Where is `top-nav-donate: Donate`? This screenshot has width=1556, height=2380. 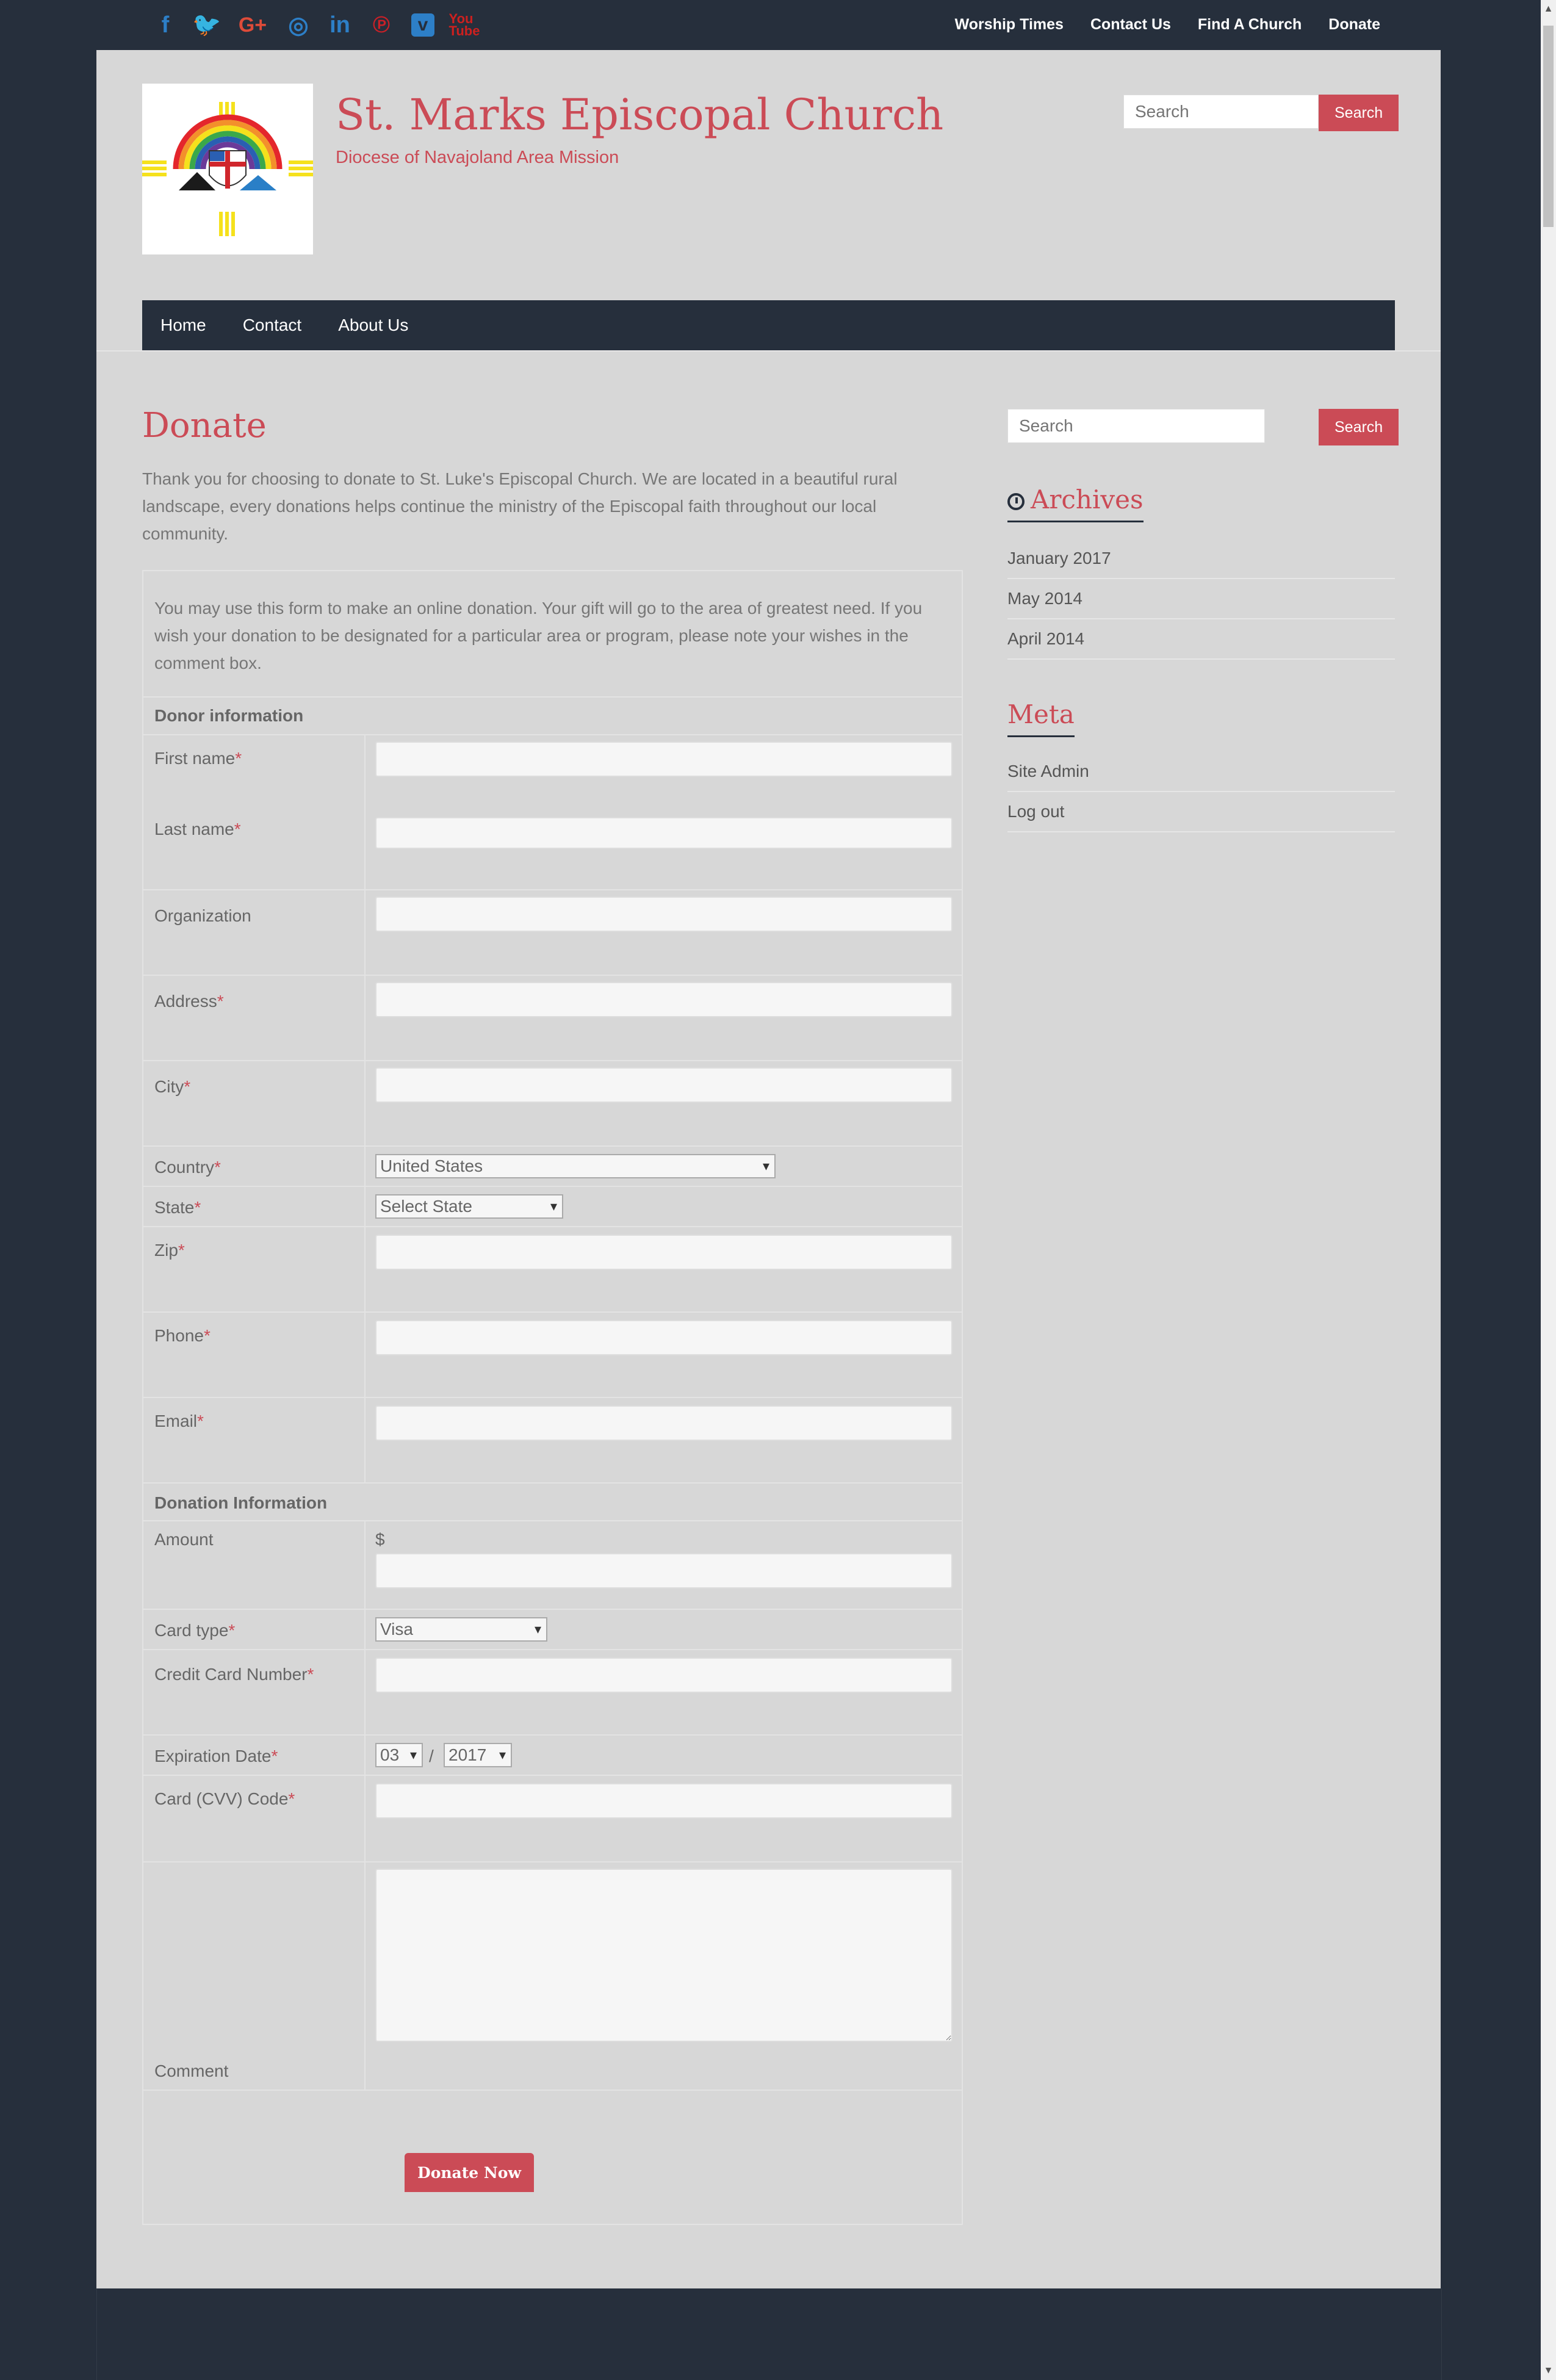
top-nav-donate: Donate is located at coordinates (1354, 25).